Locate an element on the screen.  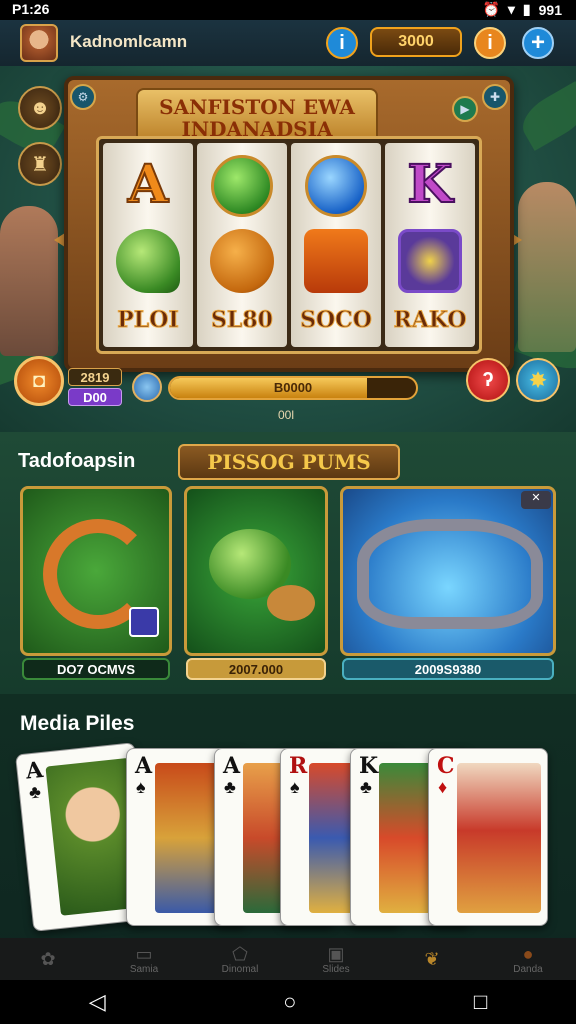
settings-button: ✸ is located at coordinates (538, 380).